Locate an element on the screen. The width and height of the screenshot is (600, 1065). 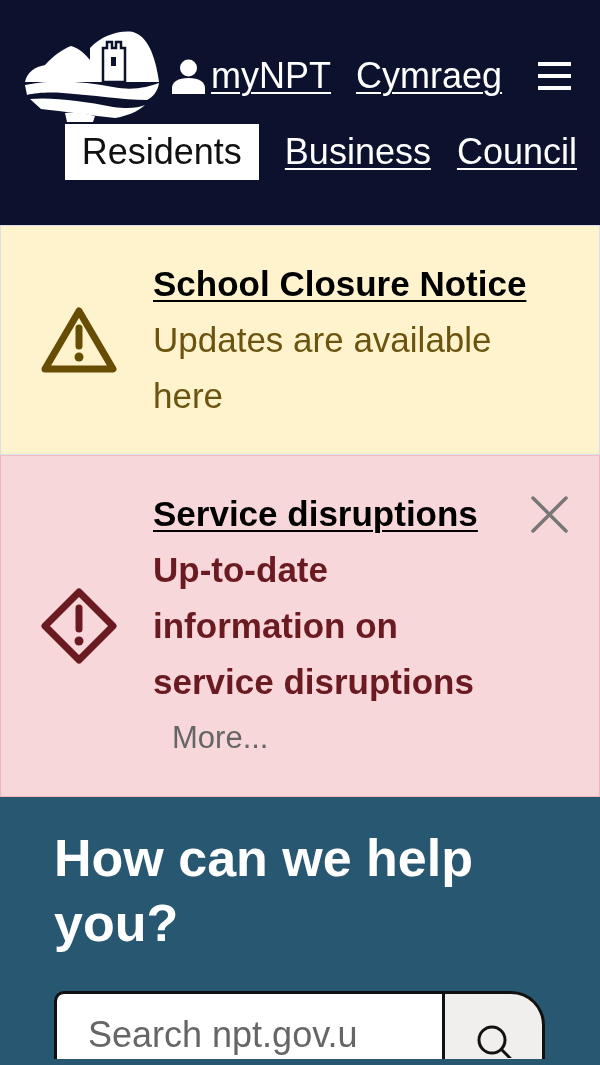
menu-button is located at coordinates (554, 76).